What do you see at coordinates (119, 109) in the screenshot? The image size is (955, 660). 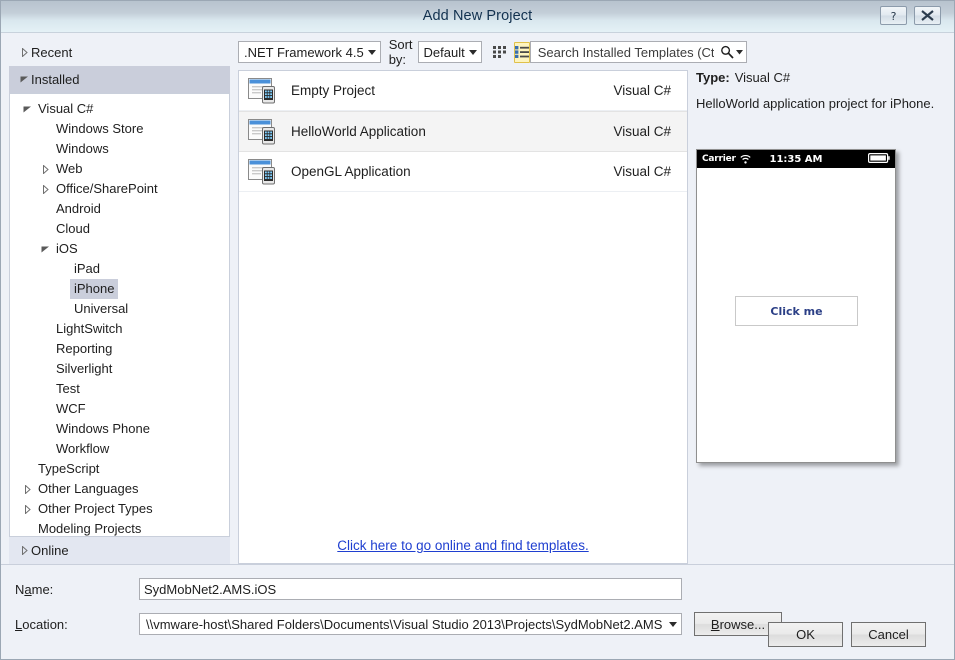 I see `tree-item-visual-c-: Visual C#` at bounding box center [119, 109].